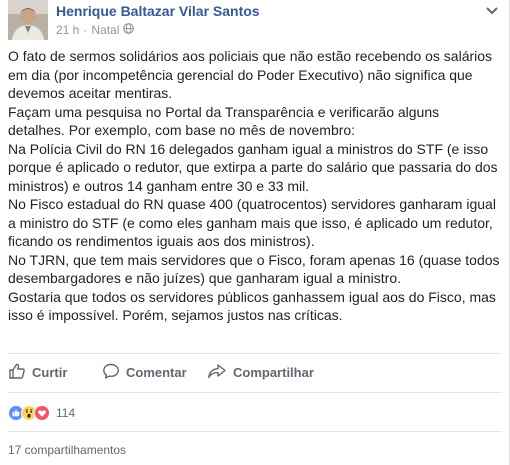 This screenshot has width=510, height=465. What do you see at coordinates (67, 30) in the screenshot?
I see `post-timestamp: 21 h` at bounding box center [67, 30].